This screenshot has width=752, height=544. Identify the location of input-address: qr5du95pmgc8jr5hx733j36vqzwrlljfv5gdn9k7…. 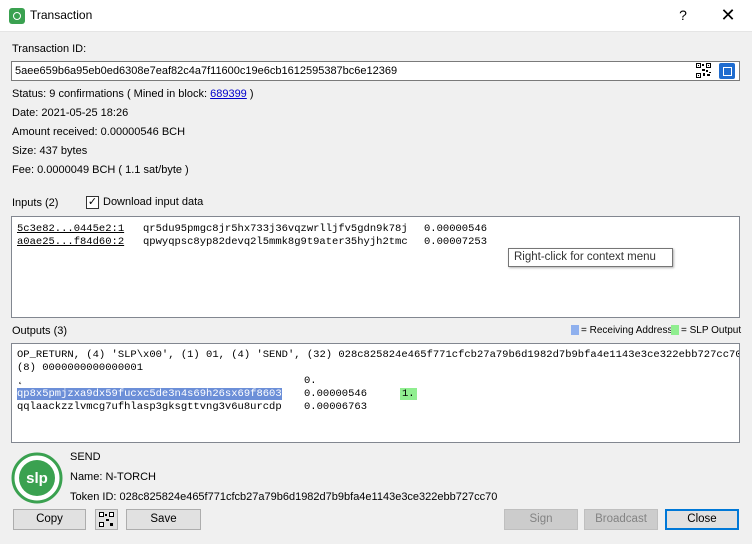
(275, 229).